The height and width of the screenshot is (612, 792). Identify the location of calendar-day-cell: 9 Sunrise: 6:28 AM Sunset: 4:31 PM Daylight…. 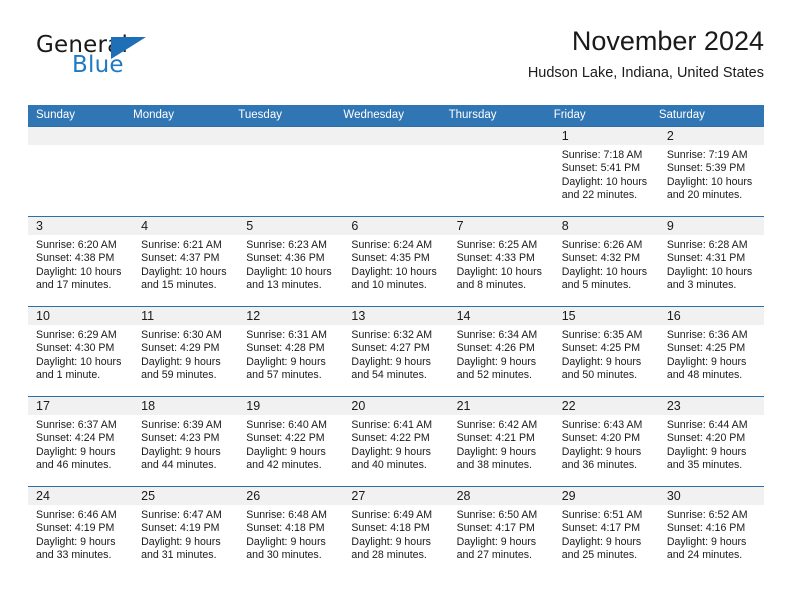
(711, 261).